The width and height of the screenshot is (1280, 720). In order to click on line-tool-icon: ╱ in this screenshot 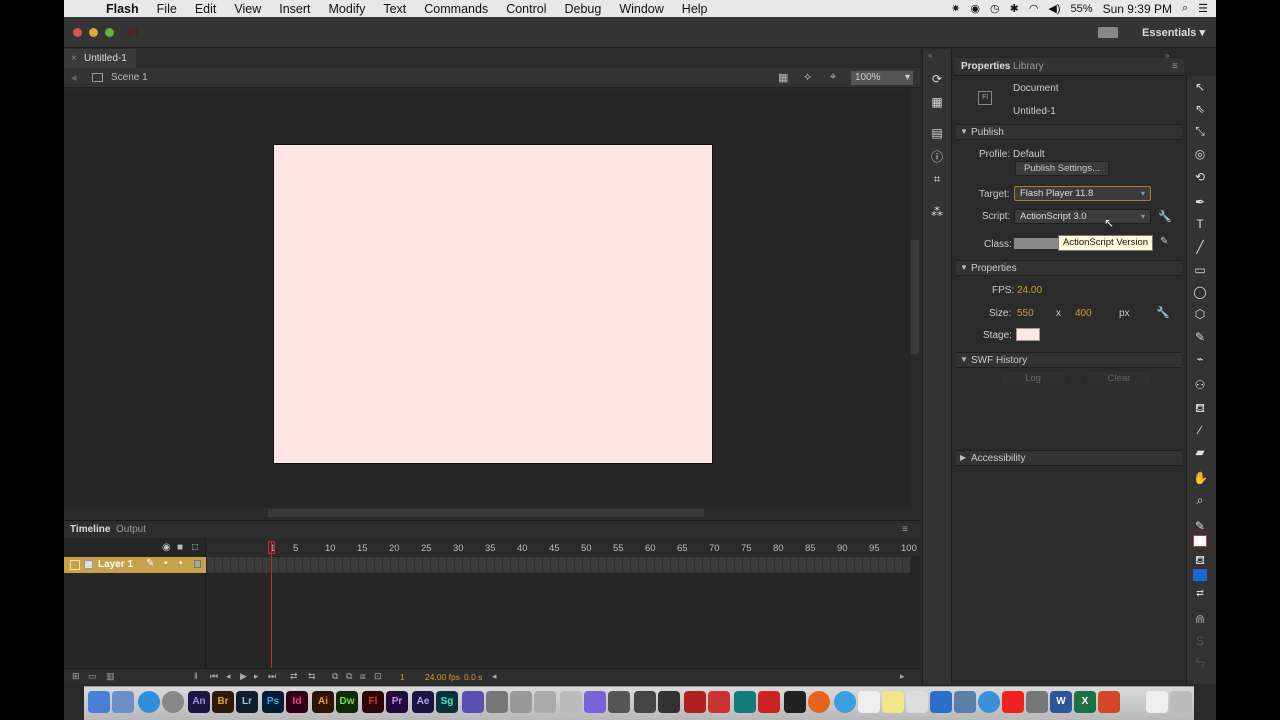, I will do `click(1200, 247)`.